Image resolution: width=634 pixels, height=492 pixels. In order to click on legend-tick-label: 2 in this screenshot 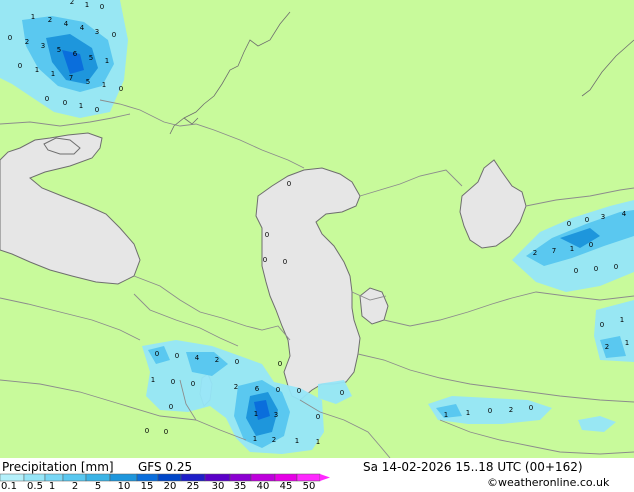, I will do `click(75, 486)`.